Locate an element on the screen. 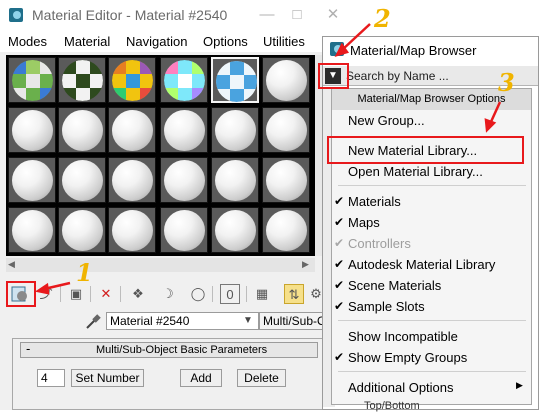  annotation-step-3: 3 is located at coordinates (506, 82).